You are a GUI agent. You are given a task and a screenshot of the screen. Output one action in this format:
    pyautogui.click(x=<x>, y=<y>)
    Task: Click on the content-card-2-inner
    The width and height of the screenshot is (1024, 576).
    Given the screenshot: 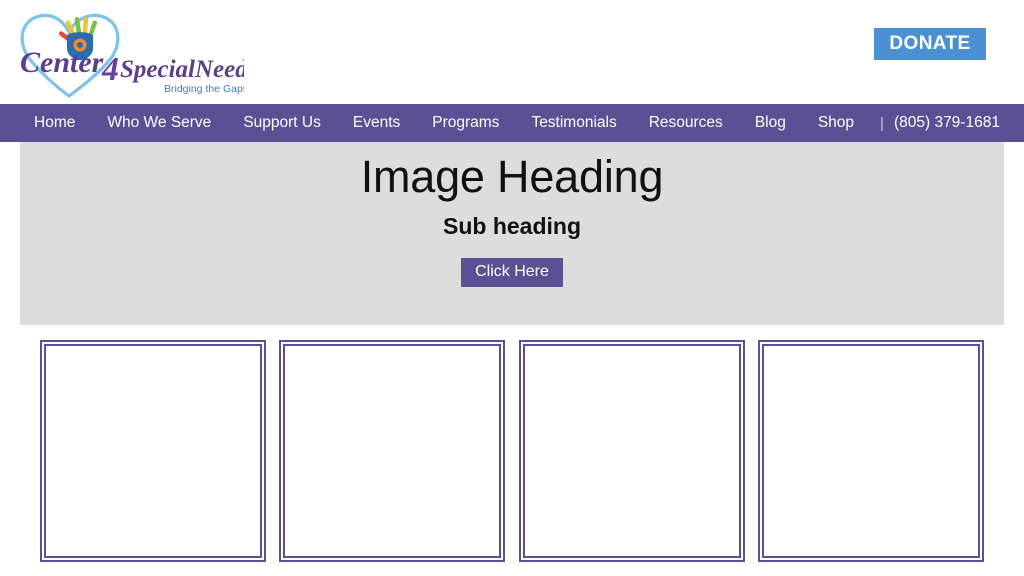 What is the action you would take?
    pyautogui.click(x=392, y=451)
    